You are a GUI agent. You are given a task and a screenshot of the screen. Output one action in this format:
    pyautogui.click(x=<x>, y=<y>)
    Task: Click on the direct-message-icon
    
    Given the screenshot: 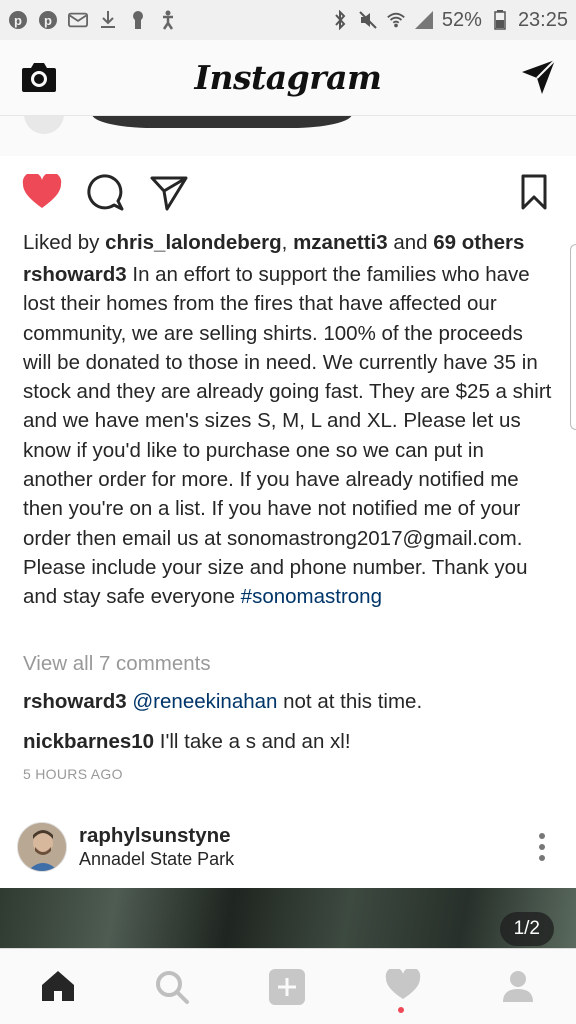 What is the action you would take?
    pyautogui.click(x=539, y=79)
    